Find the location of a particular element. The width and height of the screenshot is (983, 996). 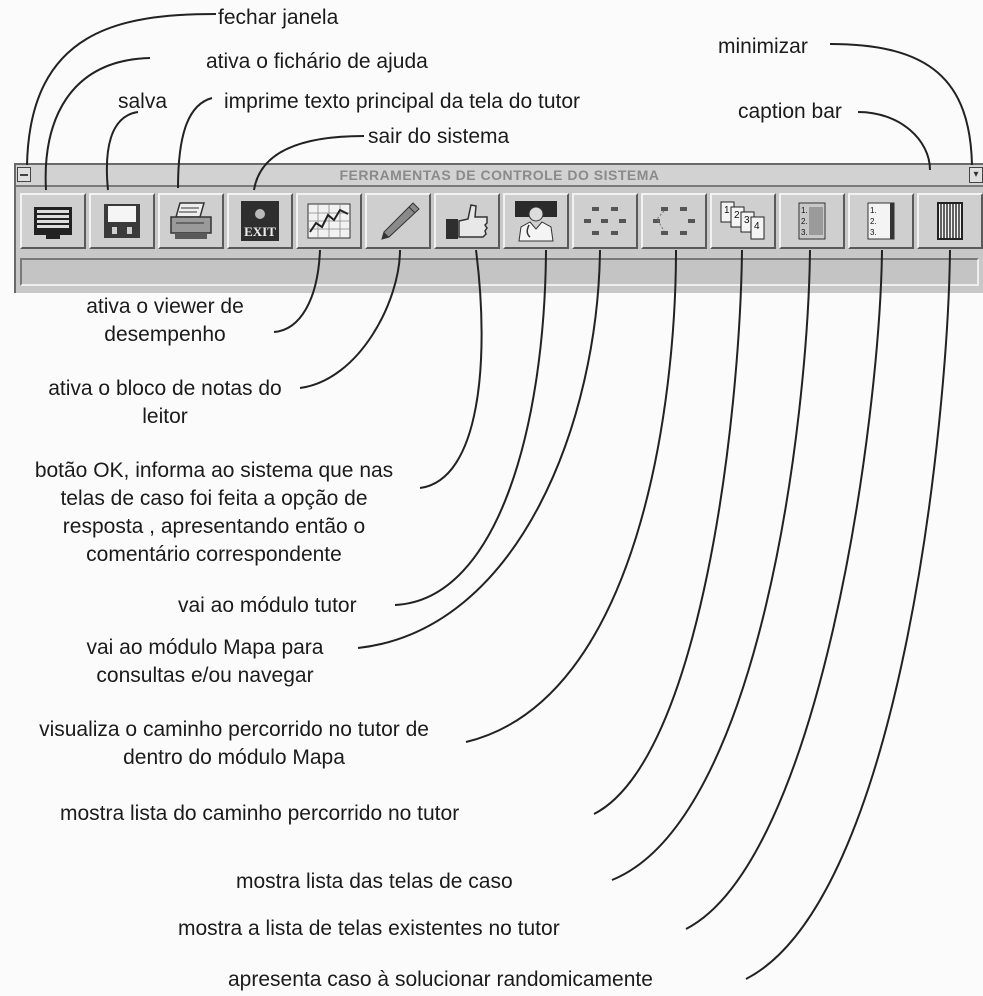

window-title: FERRAMENTAS DE CONTROLE DO SISTEMA is located at coordinates (499, 175).